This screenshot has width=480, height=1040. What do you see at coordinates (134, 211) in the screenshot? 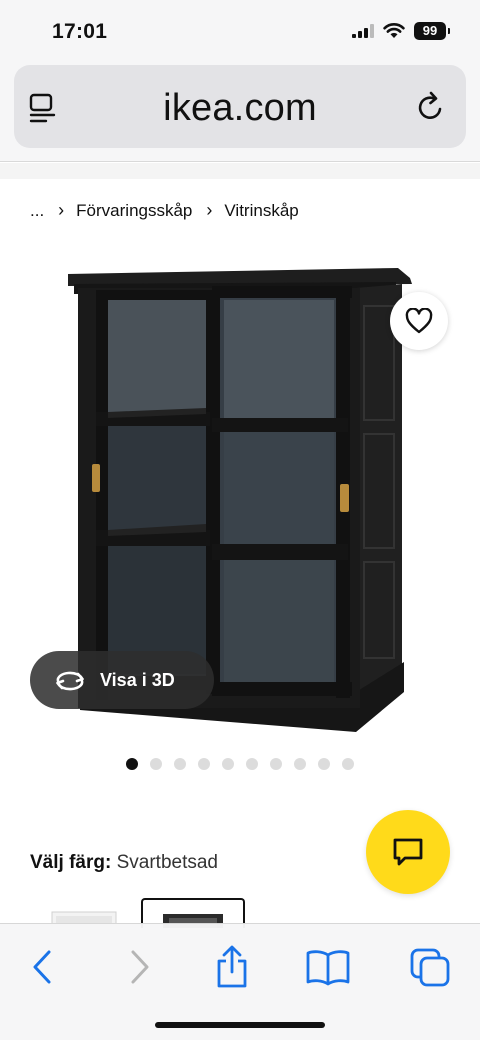
I see `breadcrumb-item-storage-cabinets: Förvaringsskåp` at bounding box center [134, 211].